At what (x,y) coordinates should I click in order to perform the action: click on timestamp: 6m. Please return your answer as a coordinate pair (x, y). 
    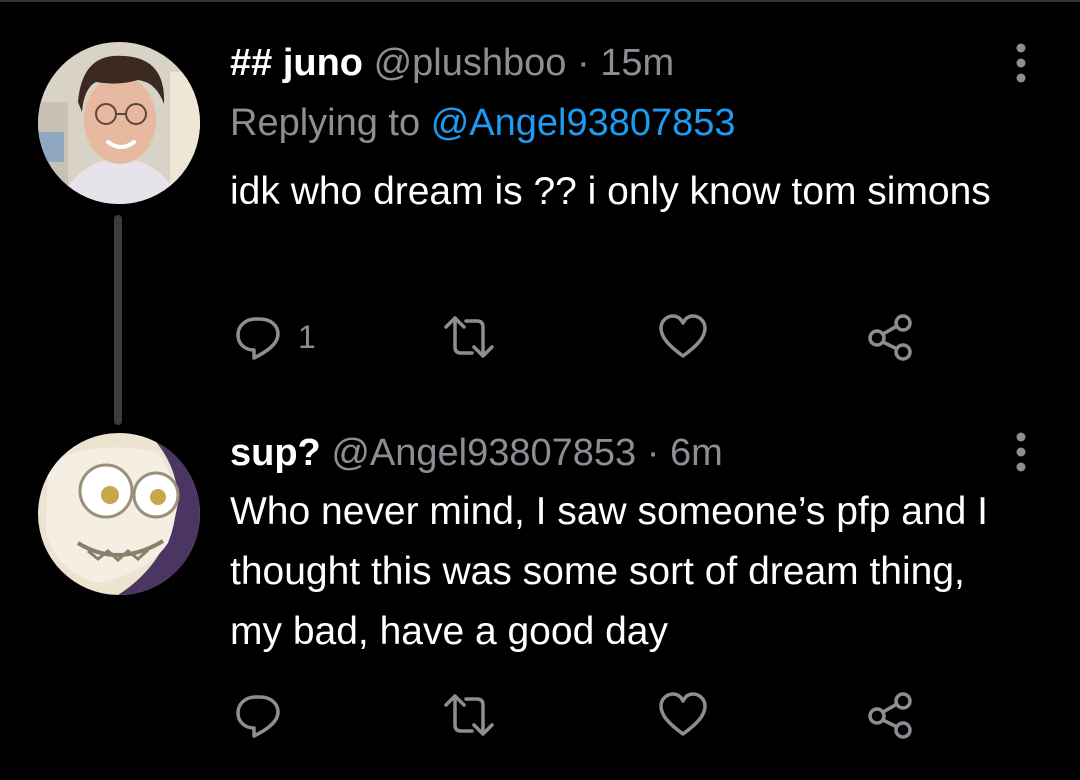
    Looking at the image, I should click on (696, 453).